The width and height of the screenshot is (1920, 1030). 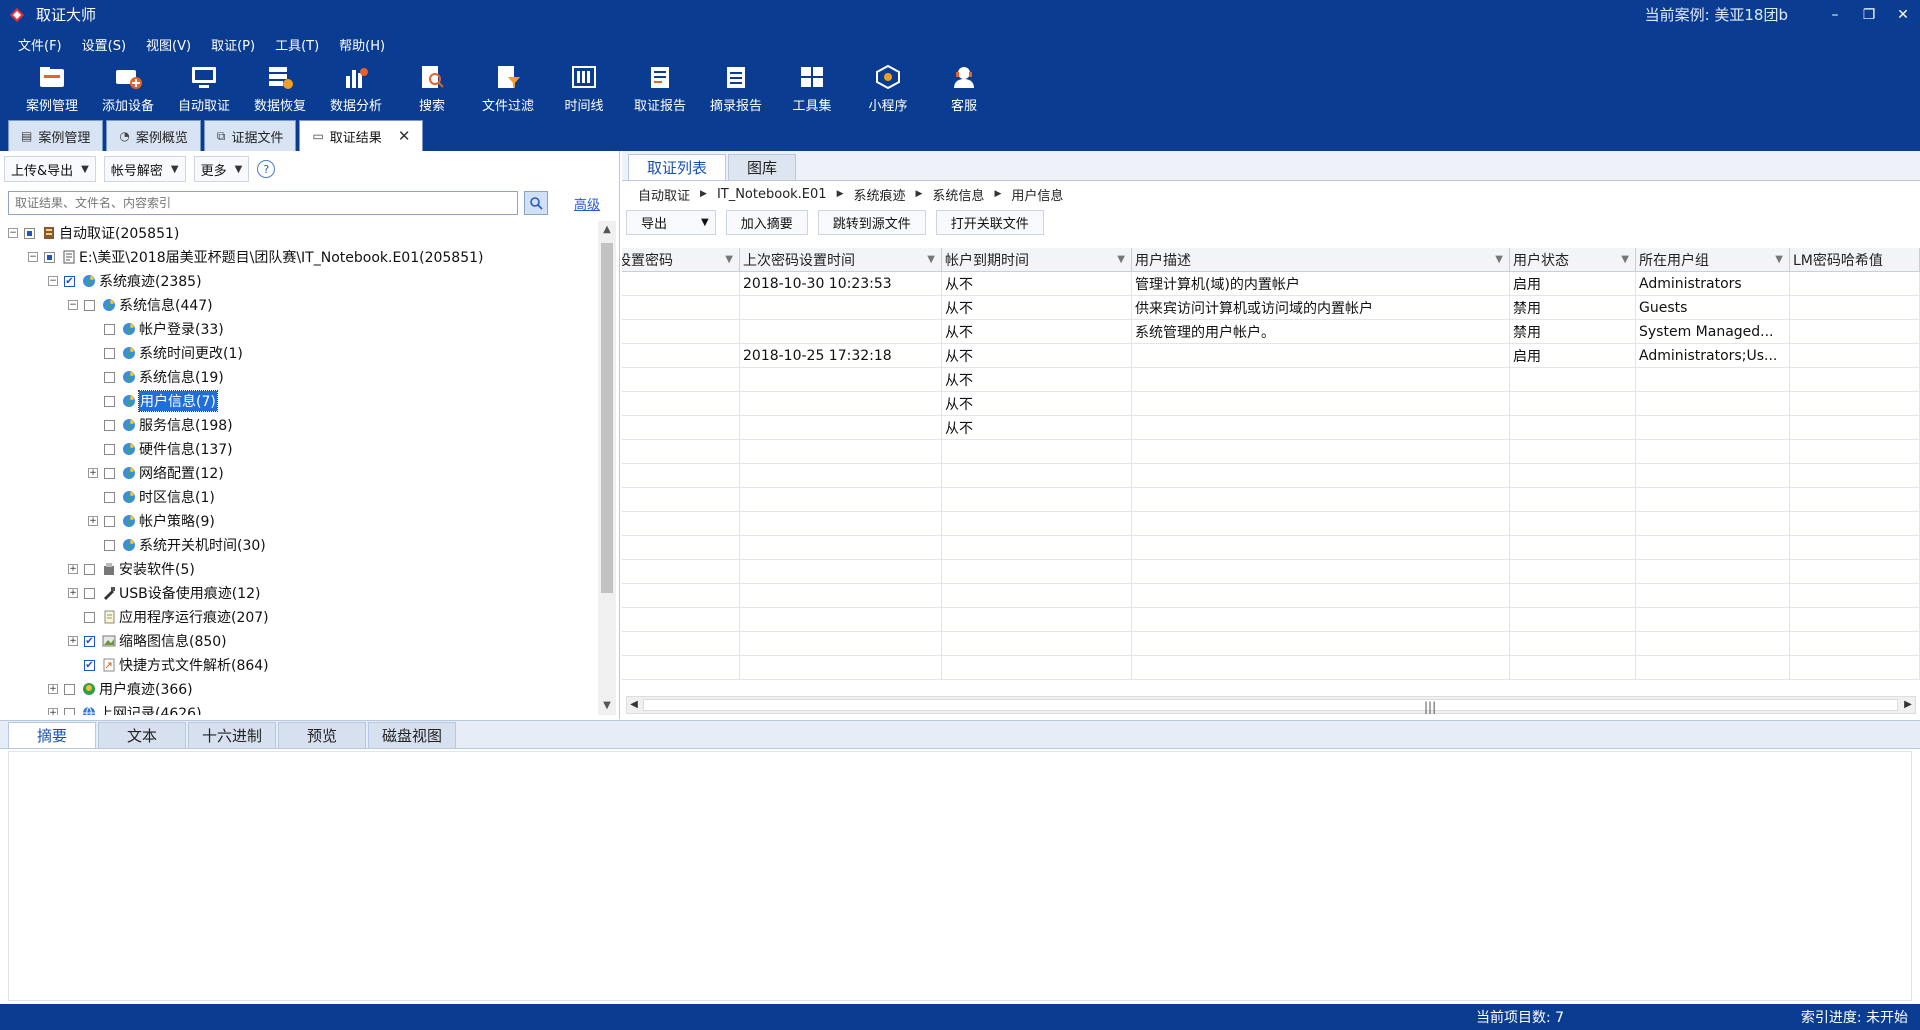 What do you see at coordinates (536, 203) in the screenshot?
I see `search-button` at bounding box center [536, 203].